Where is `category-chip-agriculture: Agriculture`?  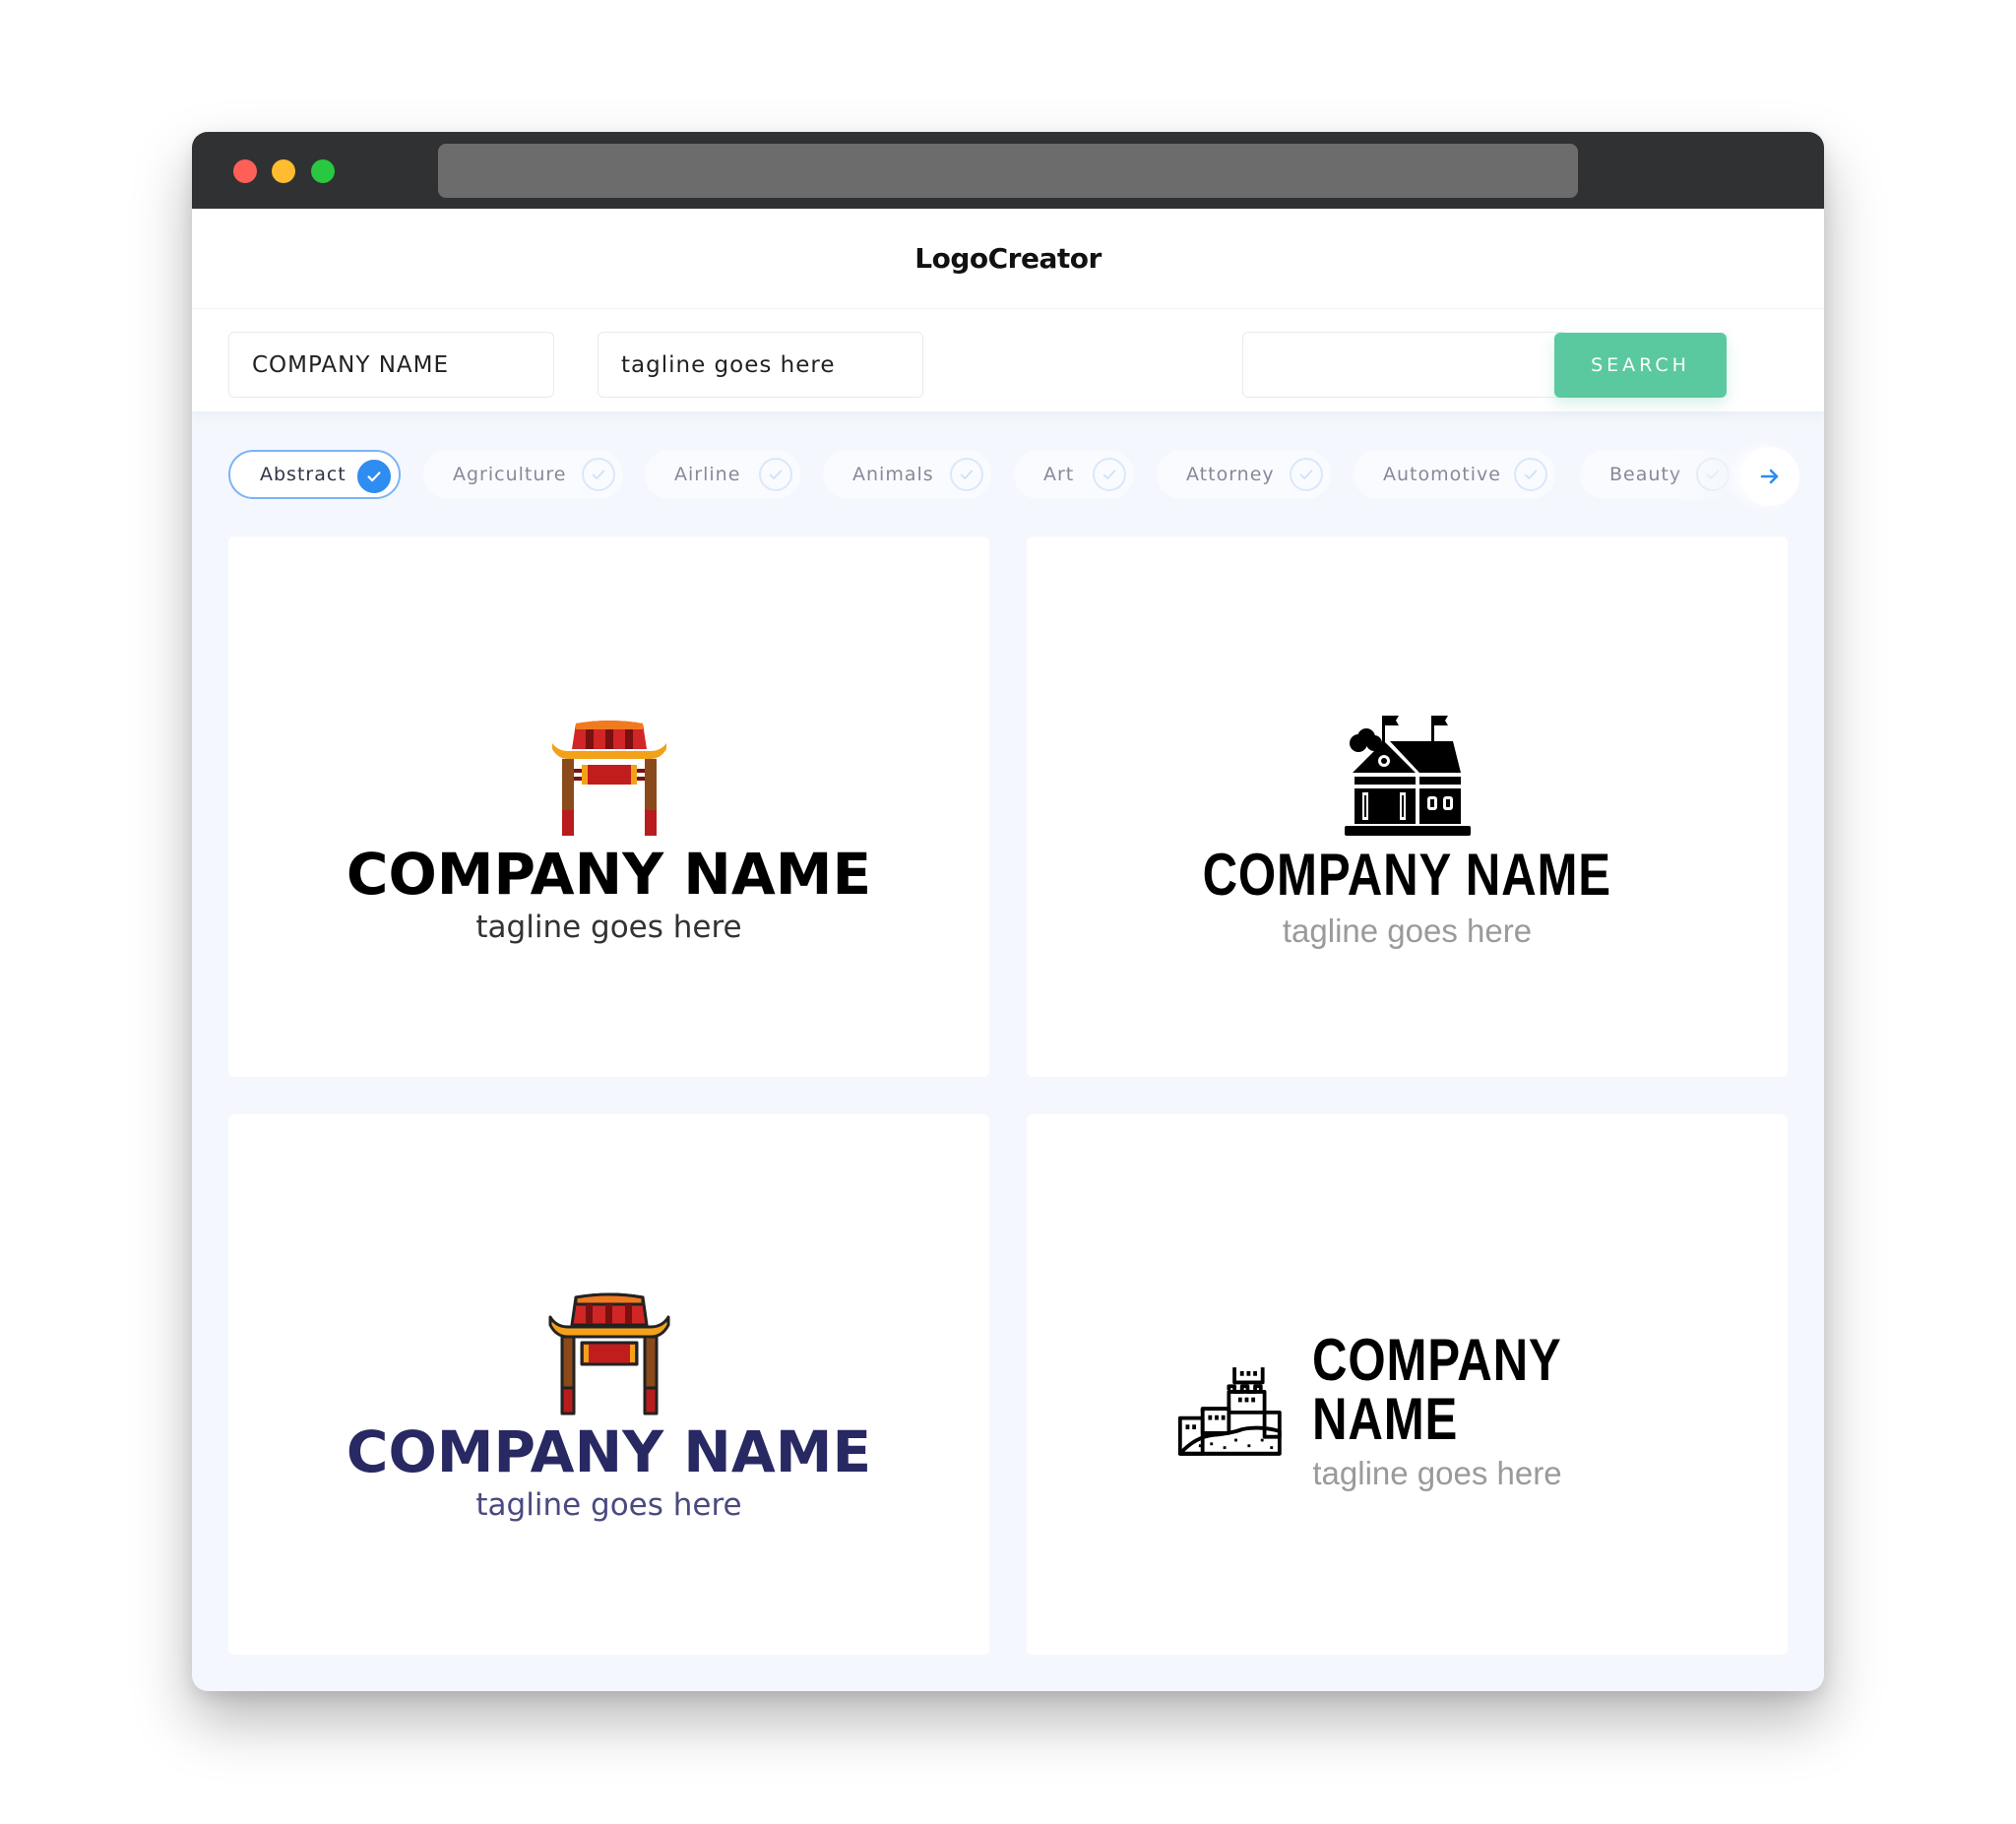
category-chip-agriculture: Agriculture is located at coordinates (523, 474).